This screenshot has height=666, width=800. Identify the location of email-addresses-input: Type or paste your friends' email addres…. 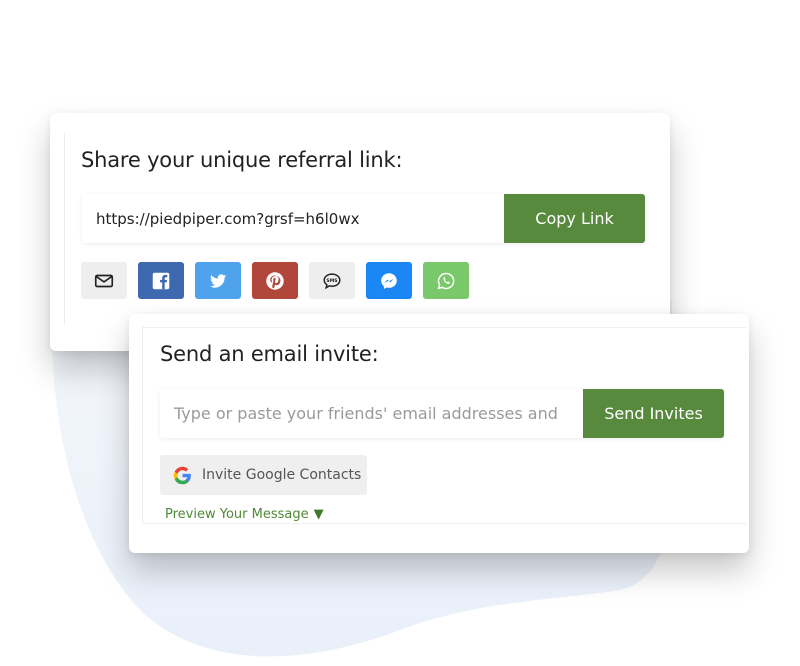
(371, 413).